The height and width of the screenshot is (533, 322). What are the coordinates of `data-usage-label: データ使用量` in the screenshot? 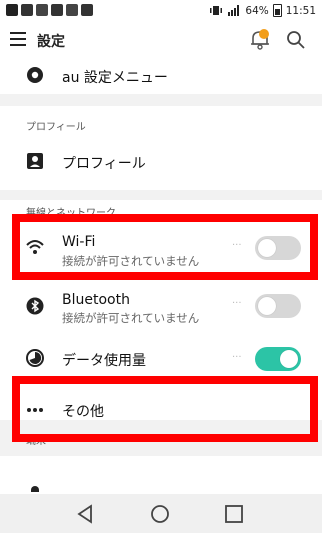 It's located at (104, 361).